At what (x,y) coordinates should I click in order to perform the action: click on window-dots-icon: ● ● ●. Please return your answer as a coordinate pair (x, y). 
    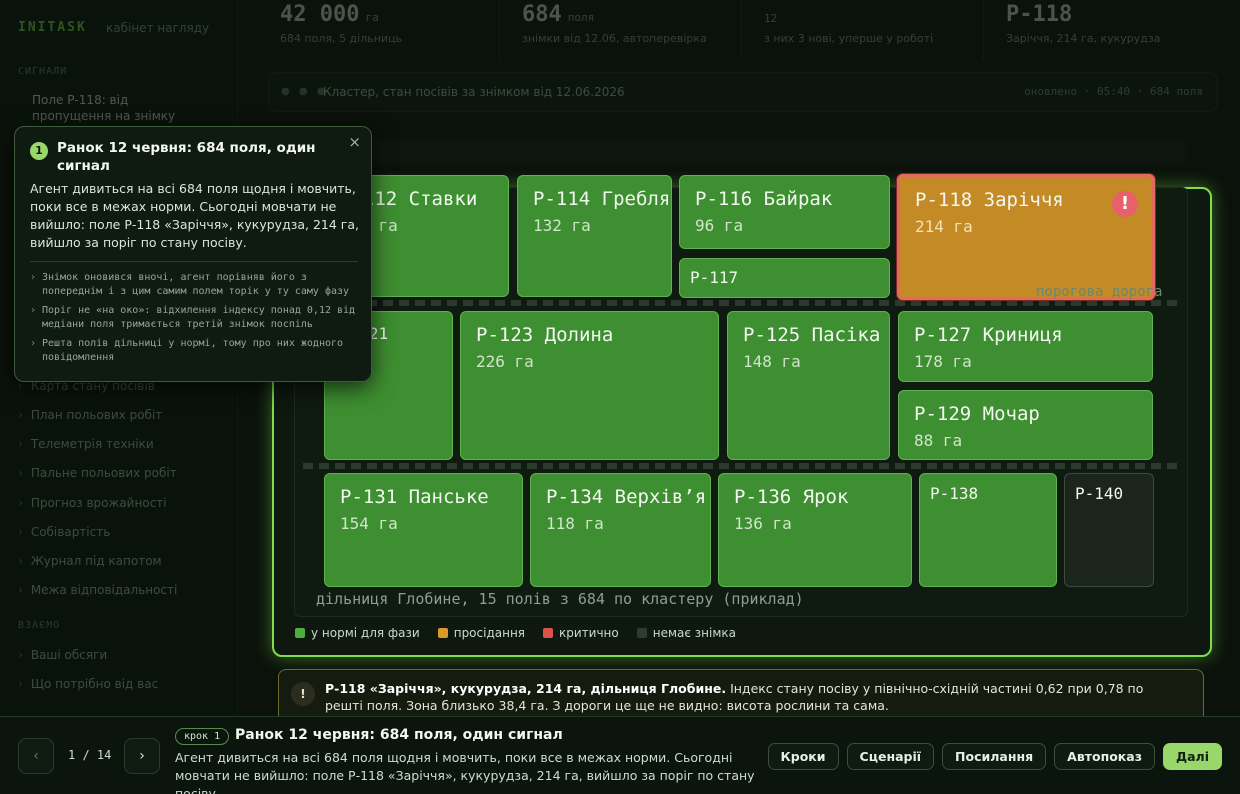
    Looking at the image, I should click on (305, 91).